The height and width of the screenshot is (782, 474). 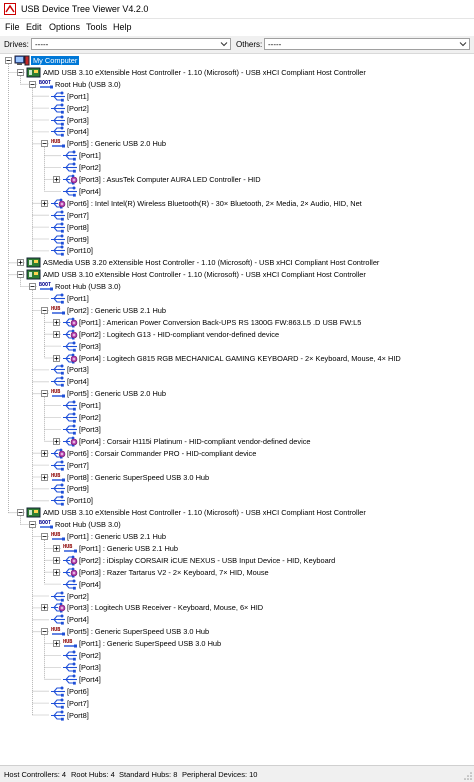 What do you see at coordinates (138, 632) in the screenshot?
I see `tree-node-label: [Port5] : Generic SuperSpeed USB 3.0 Hub` at bounding box center [138, 632].